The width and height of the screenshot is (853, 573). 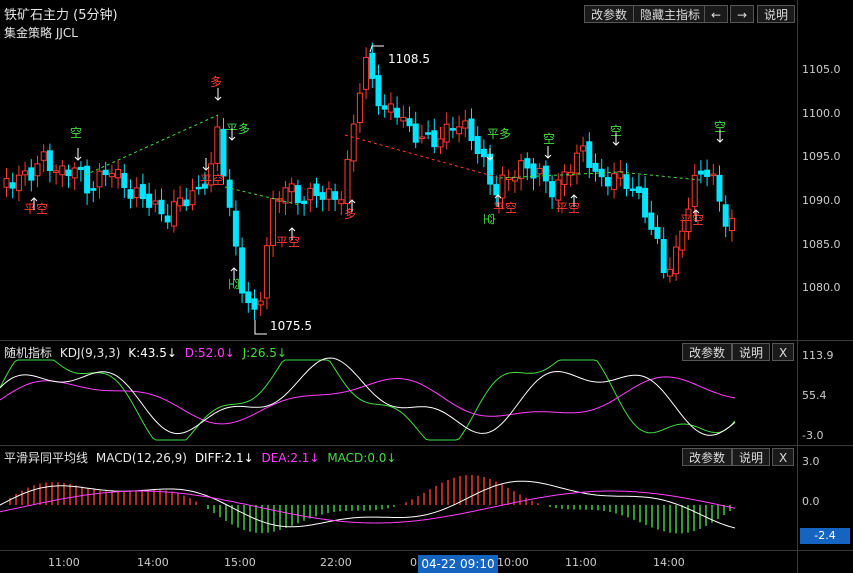 I want to click on macd-tick: 3.0, so click(x=811, y=461).